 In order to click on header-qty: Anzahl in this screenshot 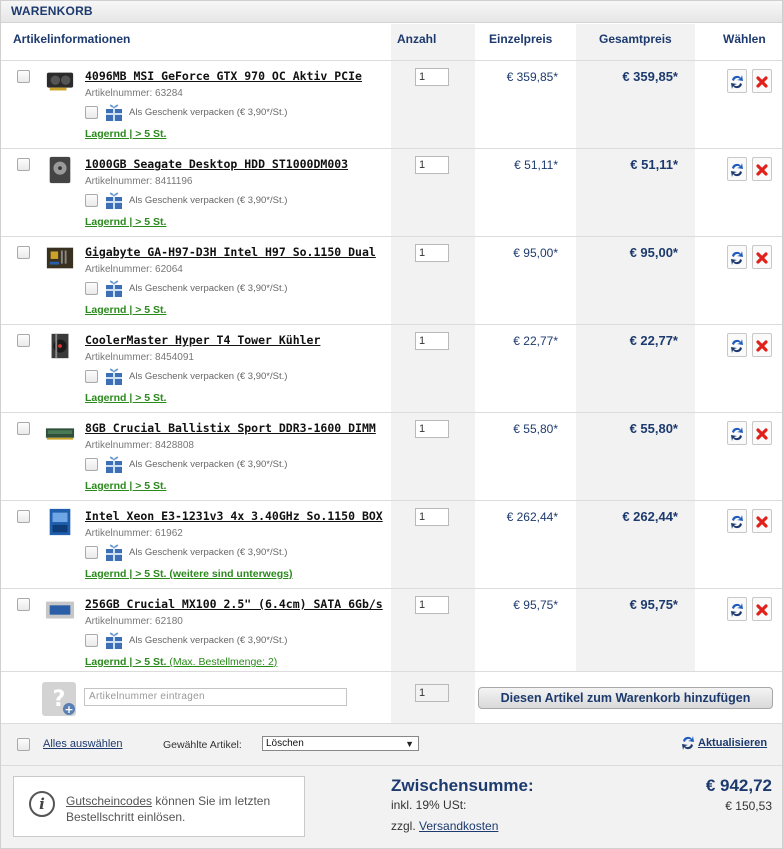, I will do `click(417, 39)`.